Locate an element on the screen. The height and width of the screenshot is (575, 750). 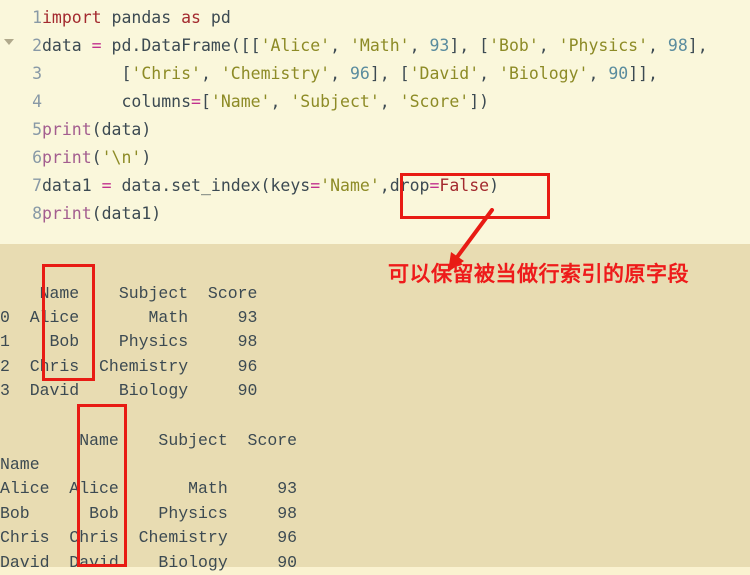
line-number: 7 is located at coordinates (37, 185).